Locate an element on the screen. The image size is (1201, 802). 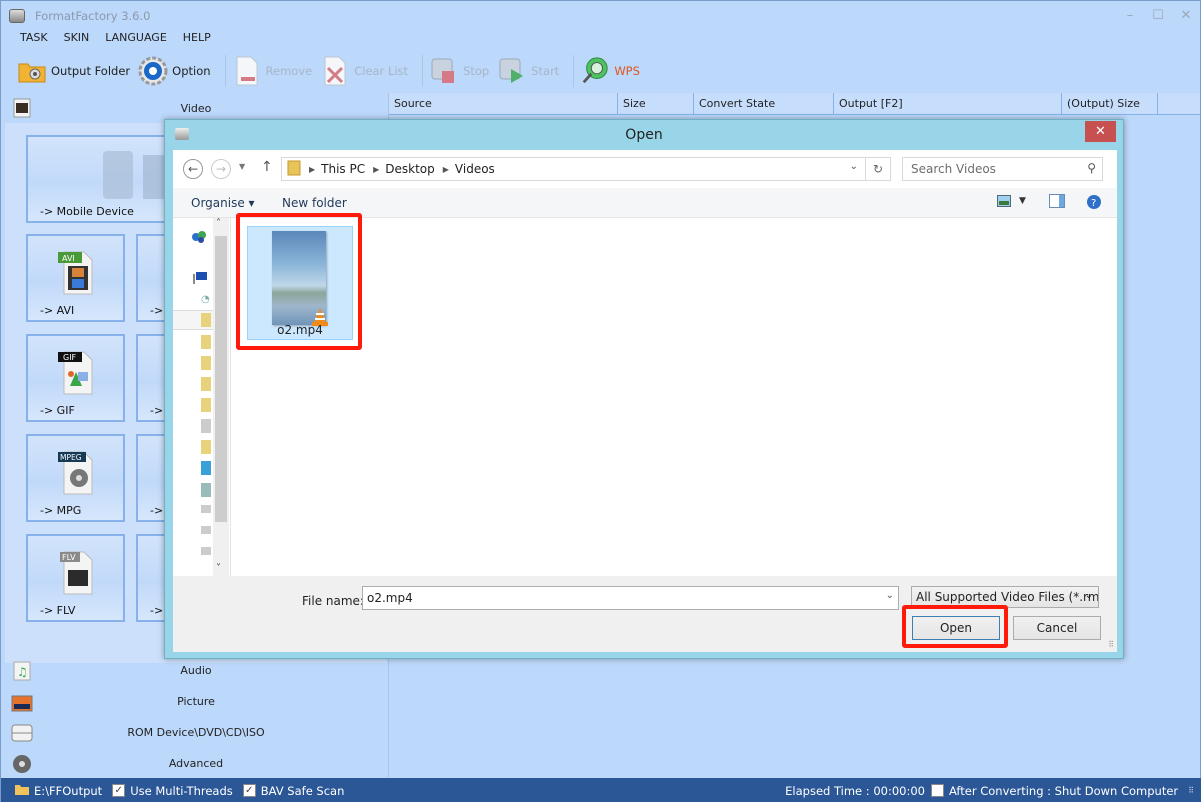
bav-safe-scan-checkbox: ✓ BAV Safe Scan is located at coordinates (293, 791).